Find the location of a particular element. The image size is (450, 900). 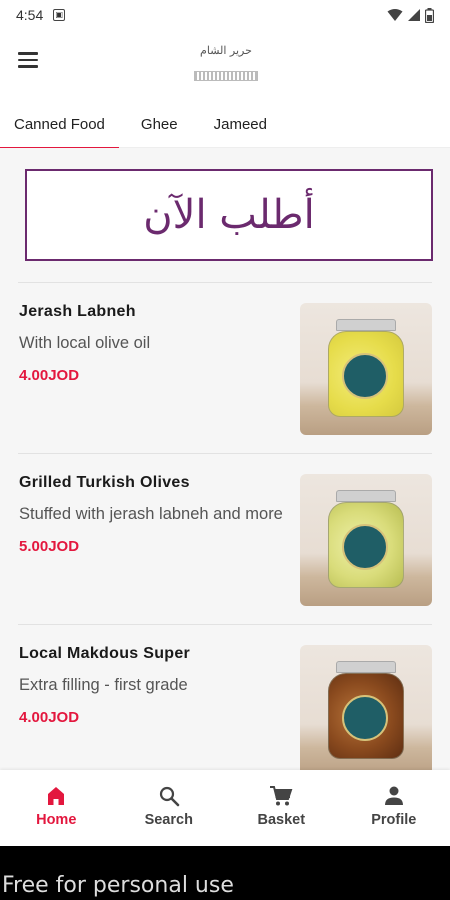

nav-basket: Basket is located at coordinates (281, 808).